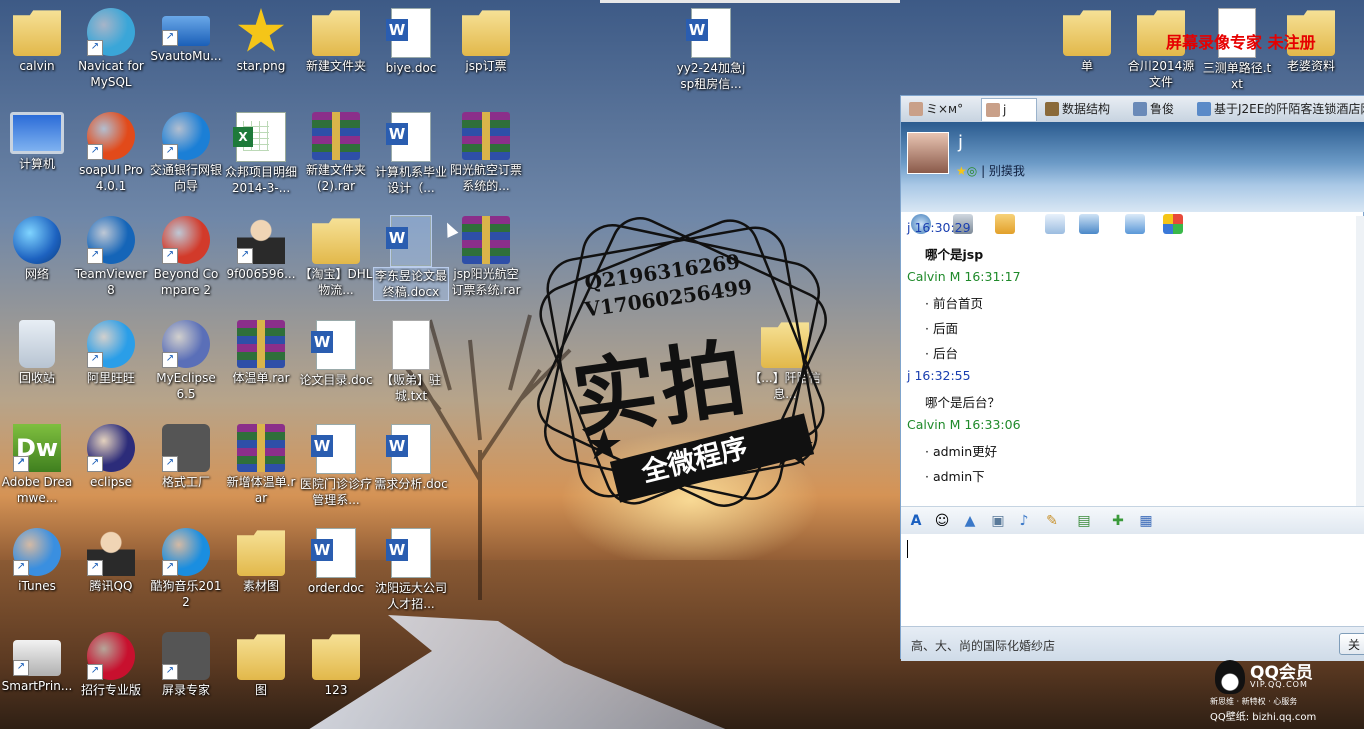 The height and width of the screenshot is (729, 1364). I want to click on recycle-bin-icon, so click(37, 344).